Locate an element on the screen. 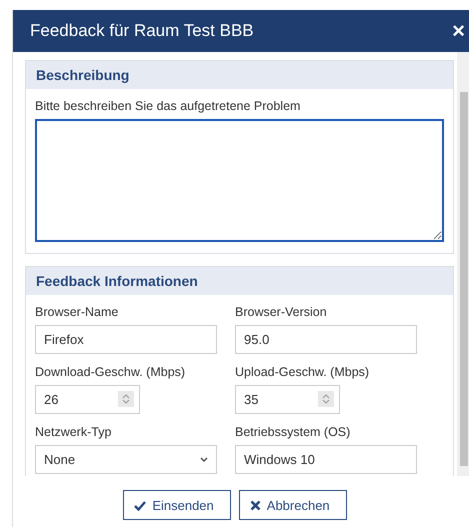 This screenshot has height=527, width=469. field-label: Netzwerk-Typ is located at coordinates (73, 432).